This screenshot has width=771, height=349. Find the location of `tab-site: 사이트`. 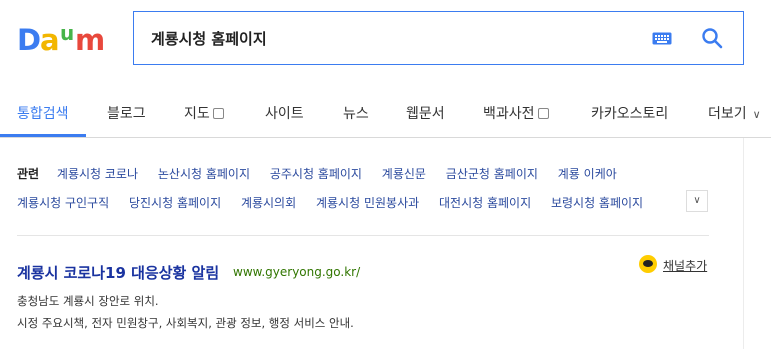

tab-site: 사이트 is located at coordinates (284, 113).